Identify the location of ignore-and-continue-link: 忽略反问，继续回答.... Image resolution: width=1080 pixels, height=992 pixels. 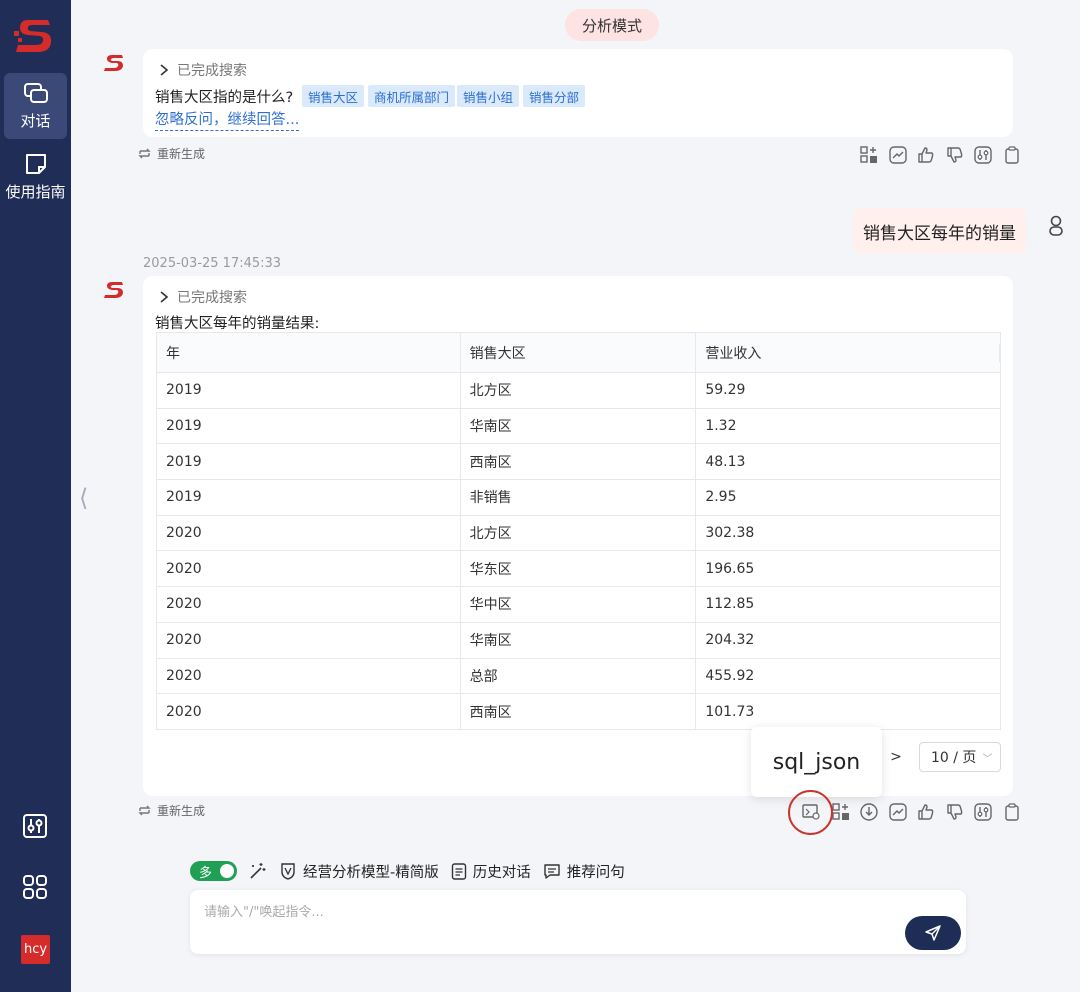
(227, 119).